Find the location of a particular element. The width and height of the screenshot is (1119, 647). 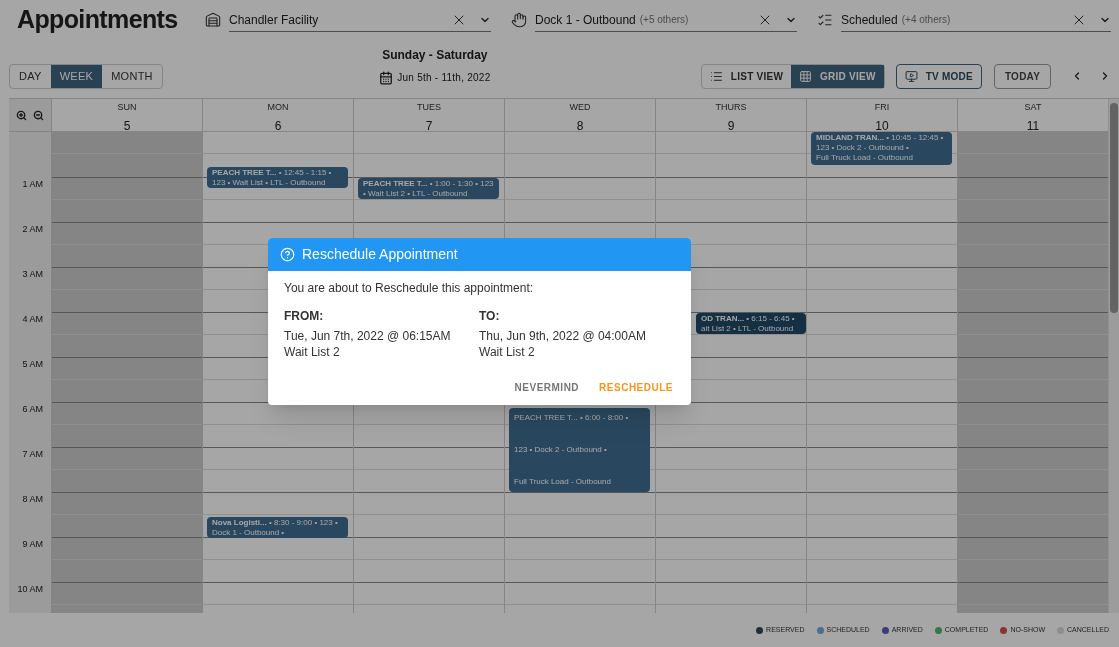

list-icon is located at coordinates (716, 76).